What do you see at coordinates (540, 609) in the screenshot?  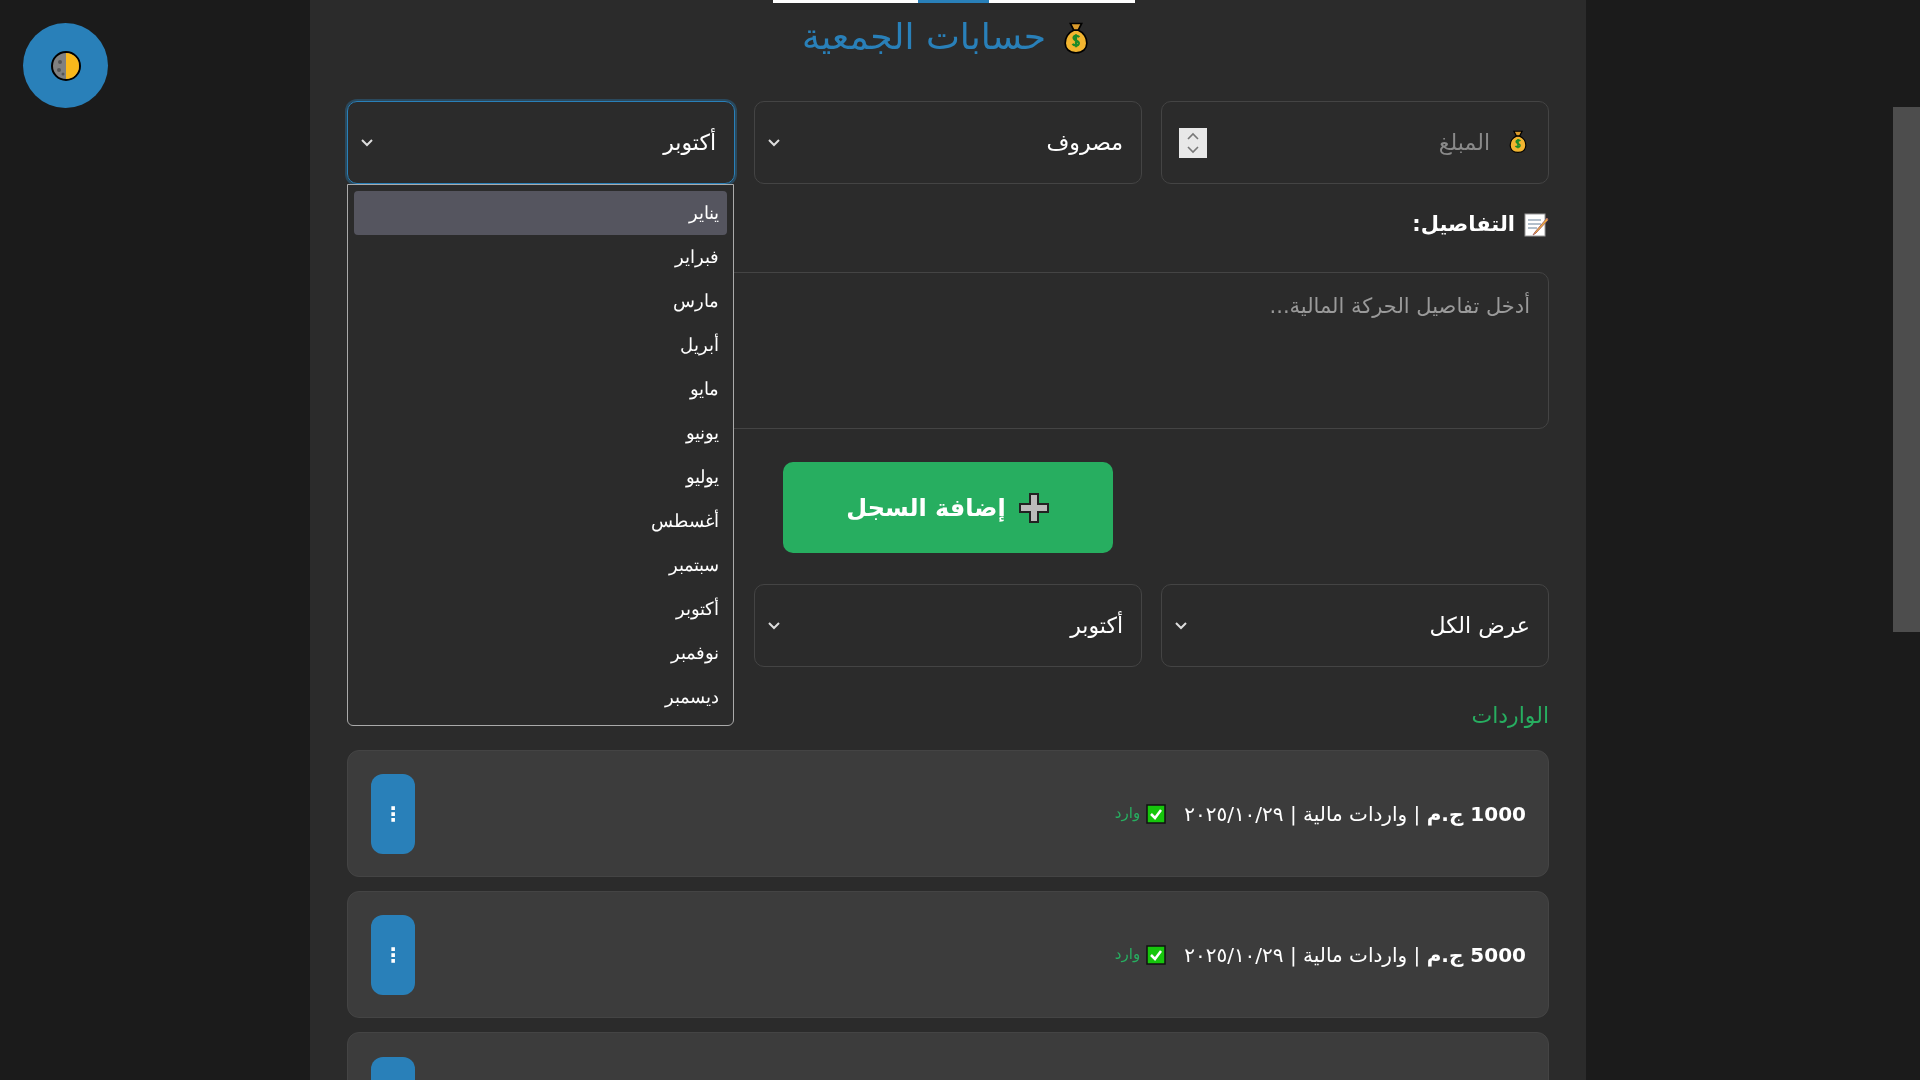 I see `dropdown-option: أكتوبر` at bounding box center [540, 609].